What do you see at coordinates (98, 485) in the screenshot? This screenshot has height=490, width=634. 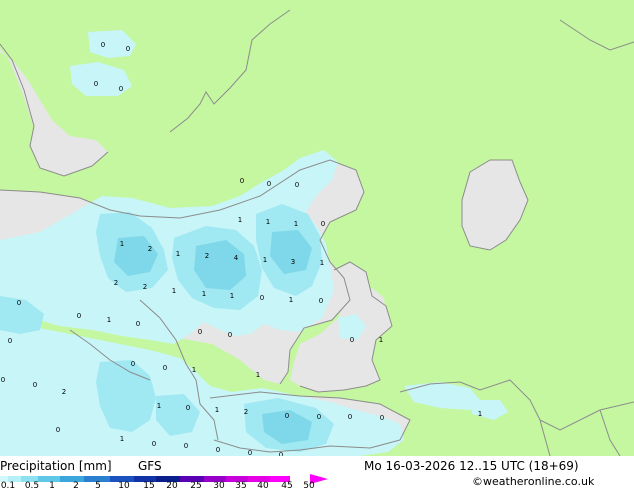 I see `legend-tick: 5` at bounding box center [98, 485].